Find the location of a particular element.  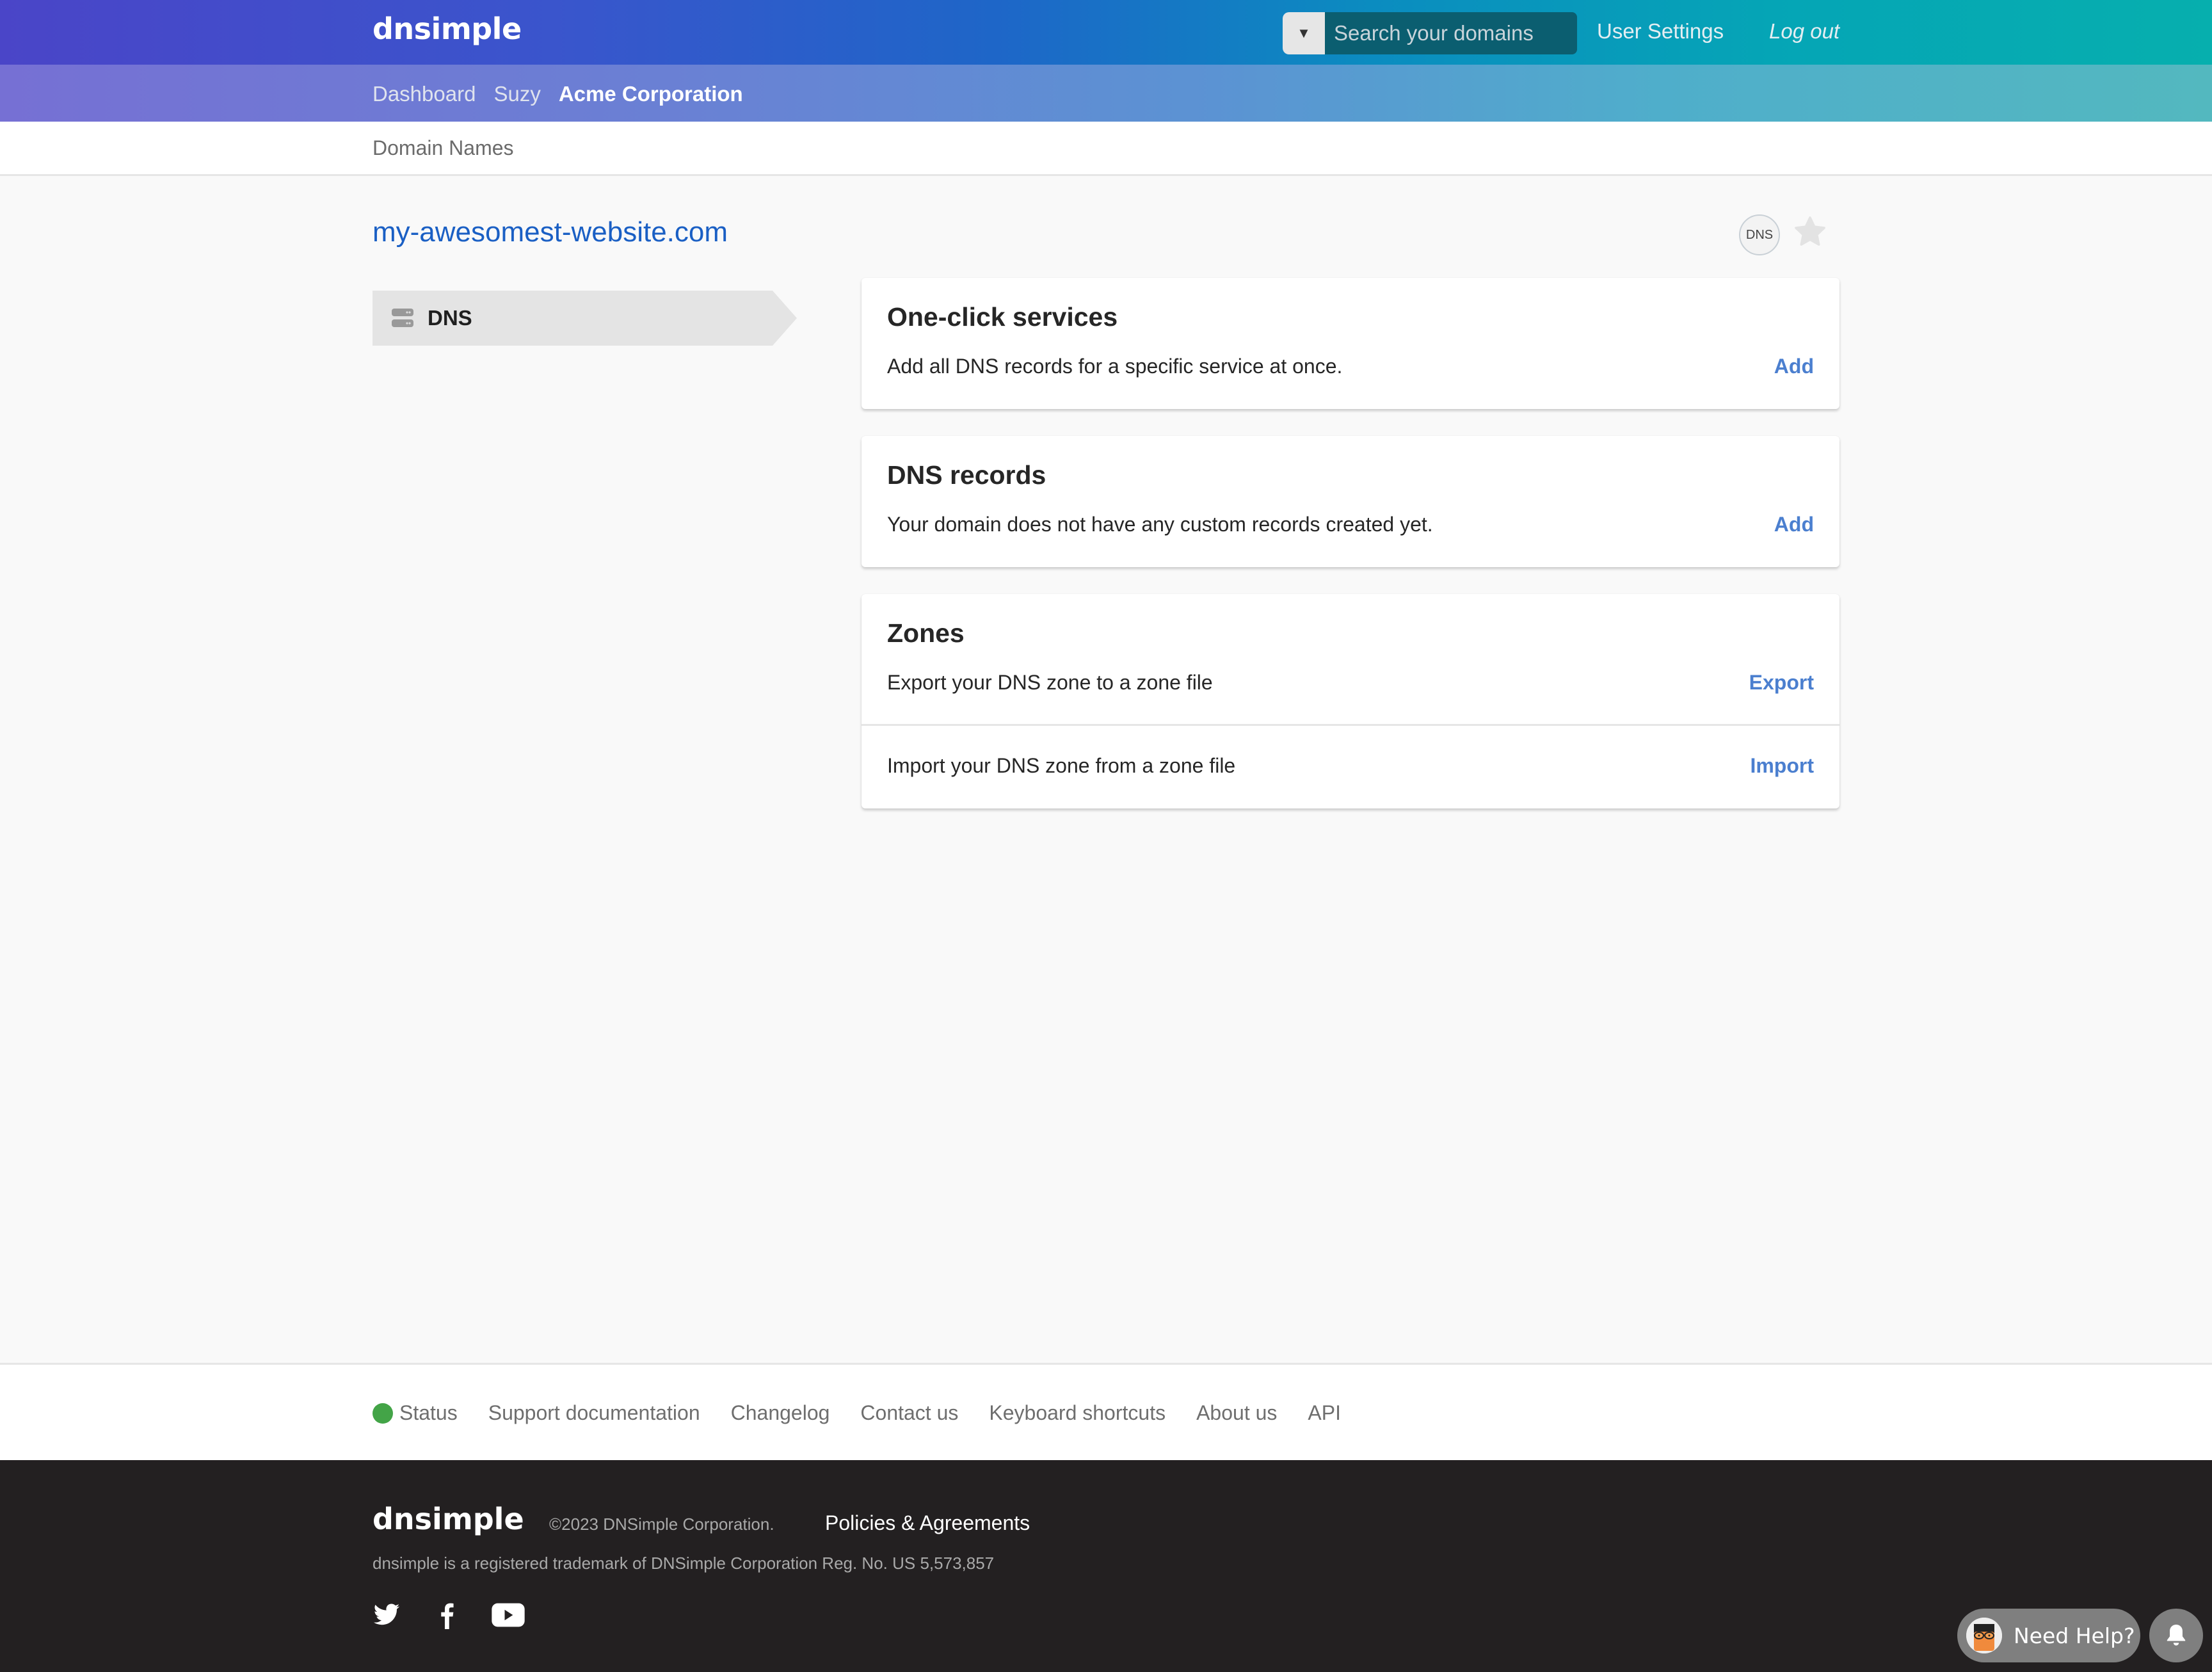

need-help-button: Need Help? is located at coordinates (2048, 1635).